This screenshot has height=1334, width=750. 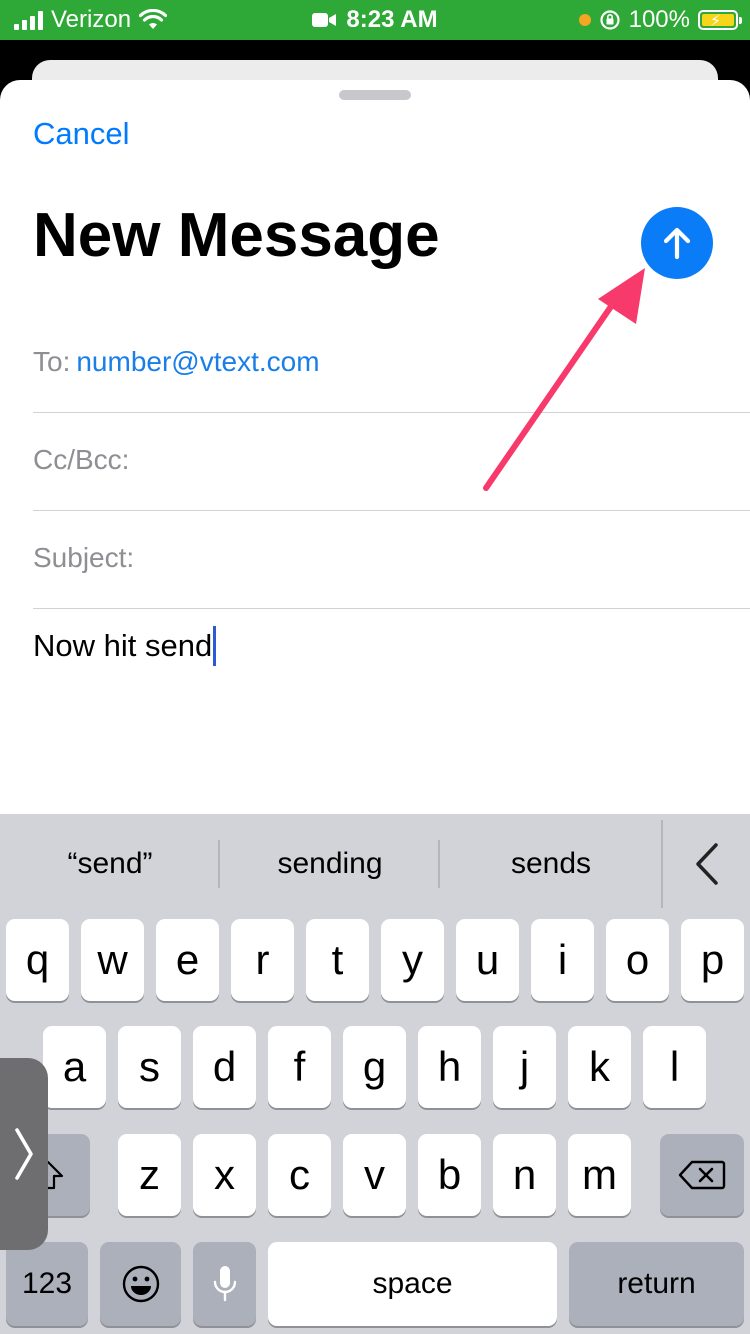 I want to click on key-i: i, so click(x=562, y=960).